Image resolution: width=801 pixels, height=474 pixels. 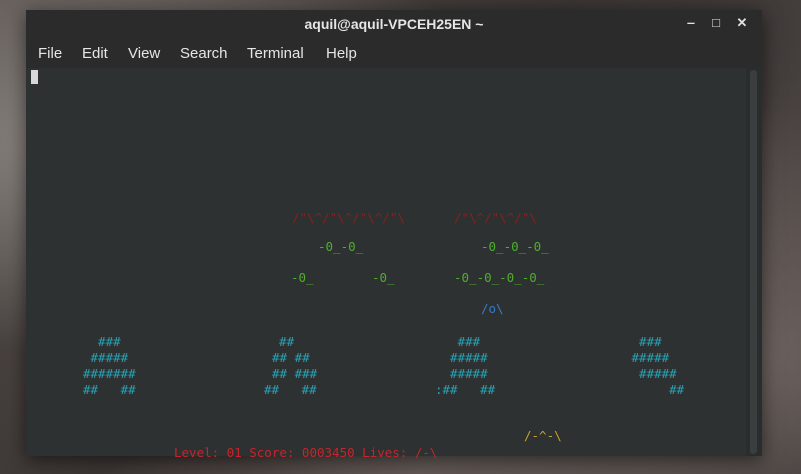 What do you see at coordinates (742, 23) in the screenshot?
I see `close-button: ✕` at bounding box center [742, 23].